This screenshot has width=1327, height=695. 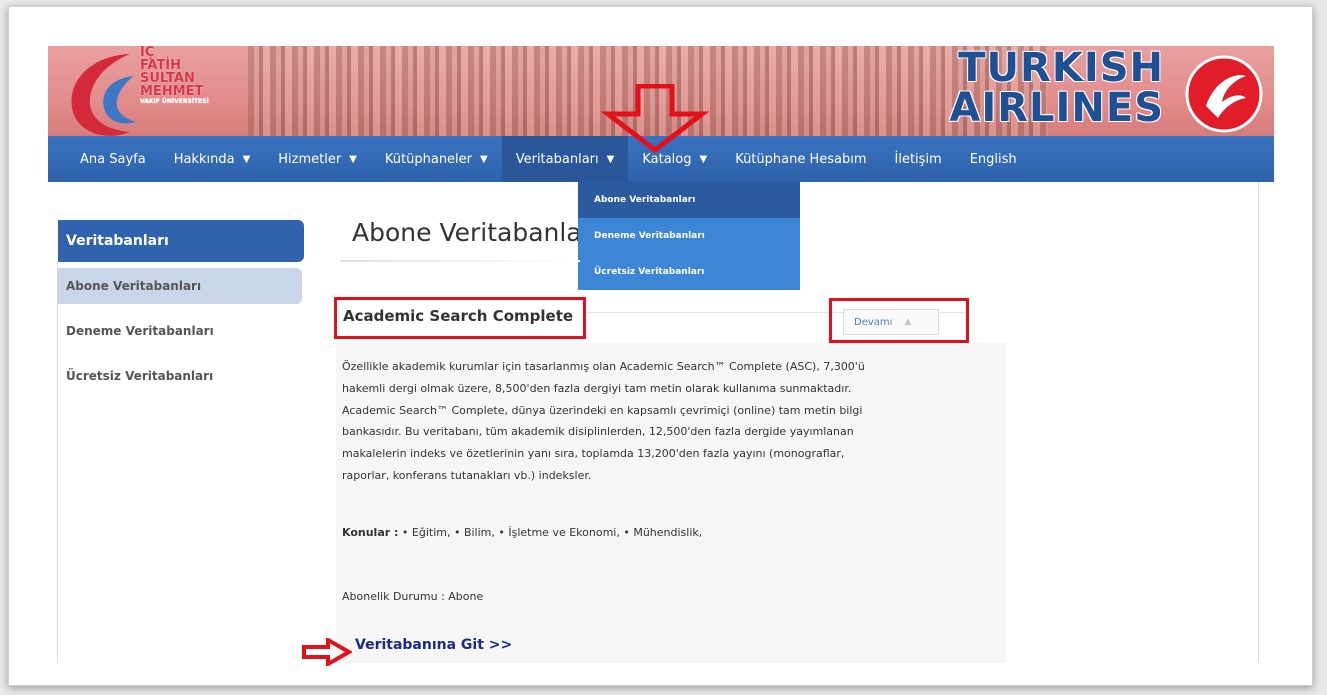 I want to click on annotation-arrow-down-icon, so click(x=655, y=119).